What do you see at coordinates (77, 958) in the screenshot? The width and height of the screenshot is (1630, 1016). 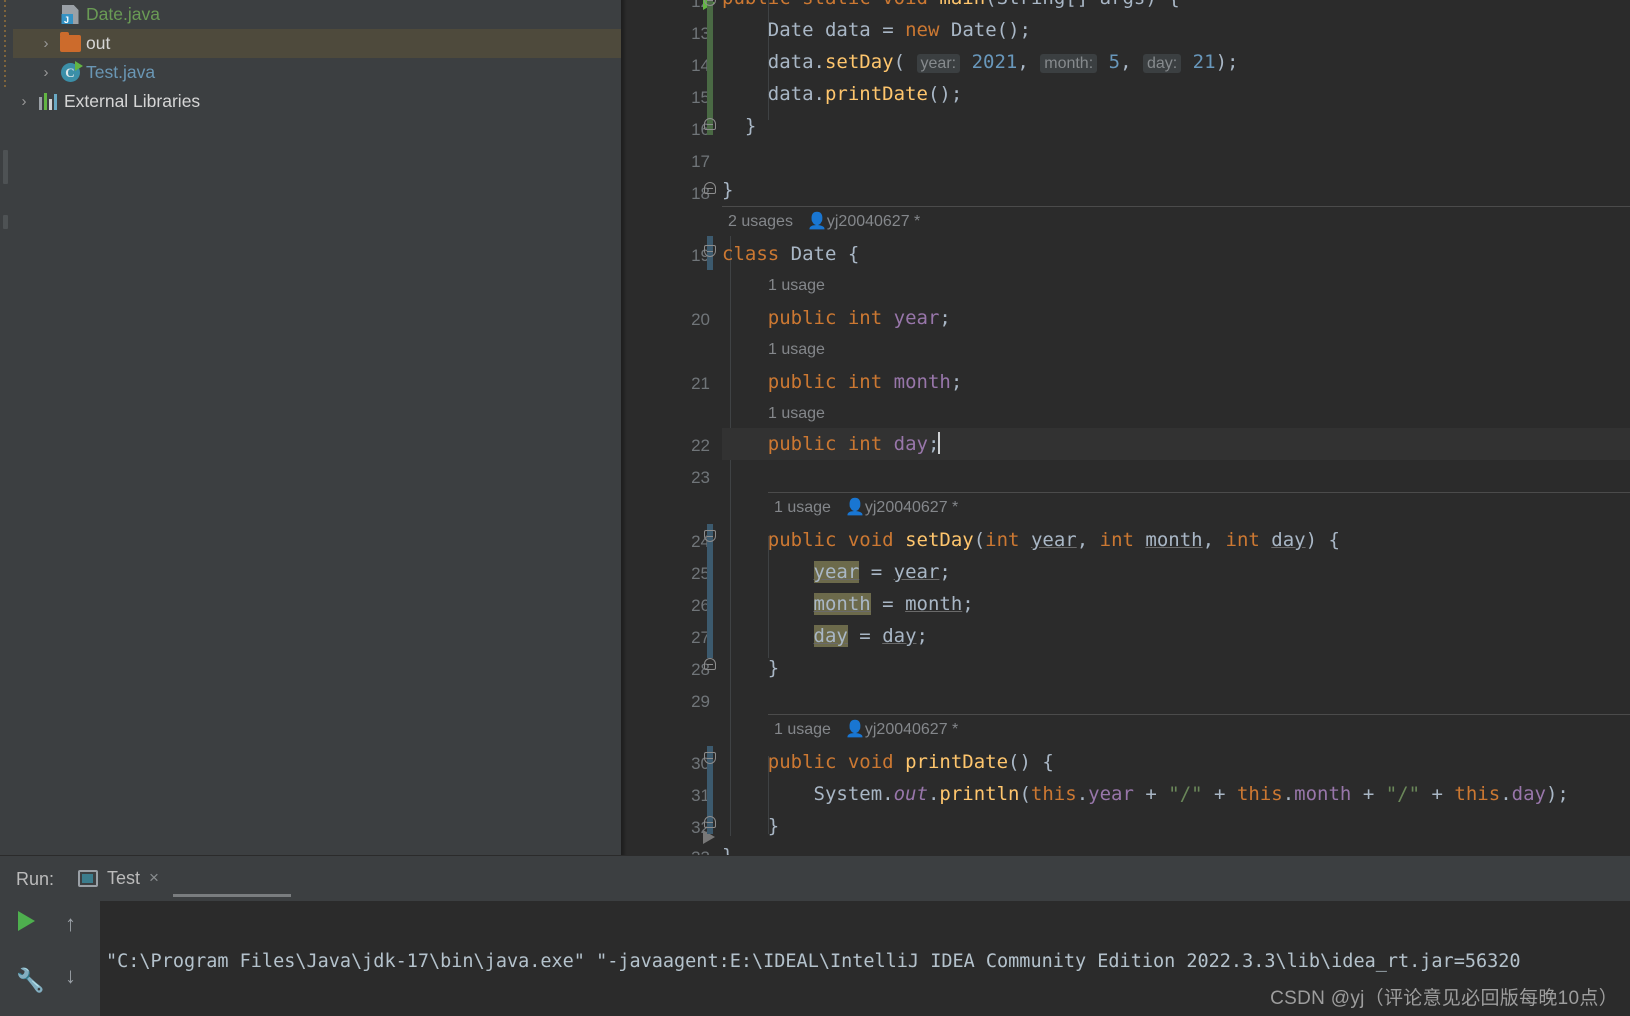 I see `run-actions-scroll: ↑ ↓` at bounding box center [77, 958].